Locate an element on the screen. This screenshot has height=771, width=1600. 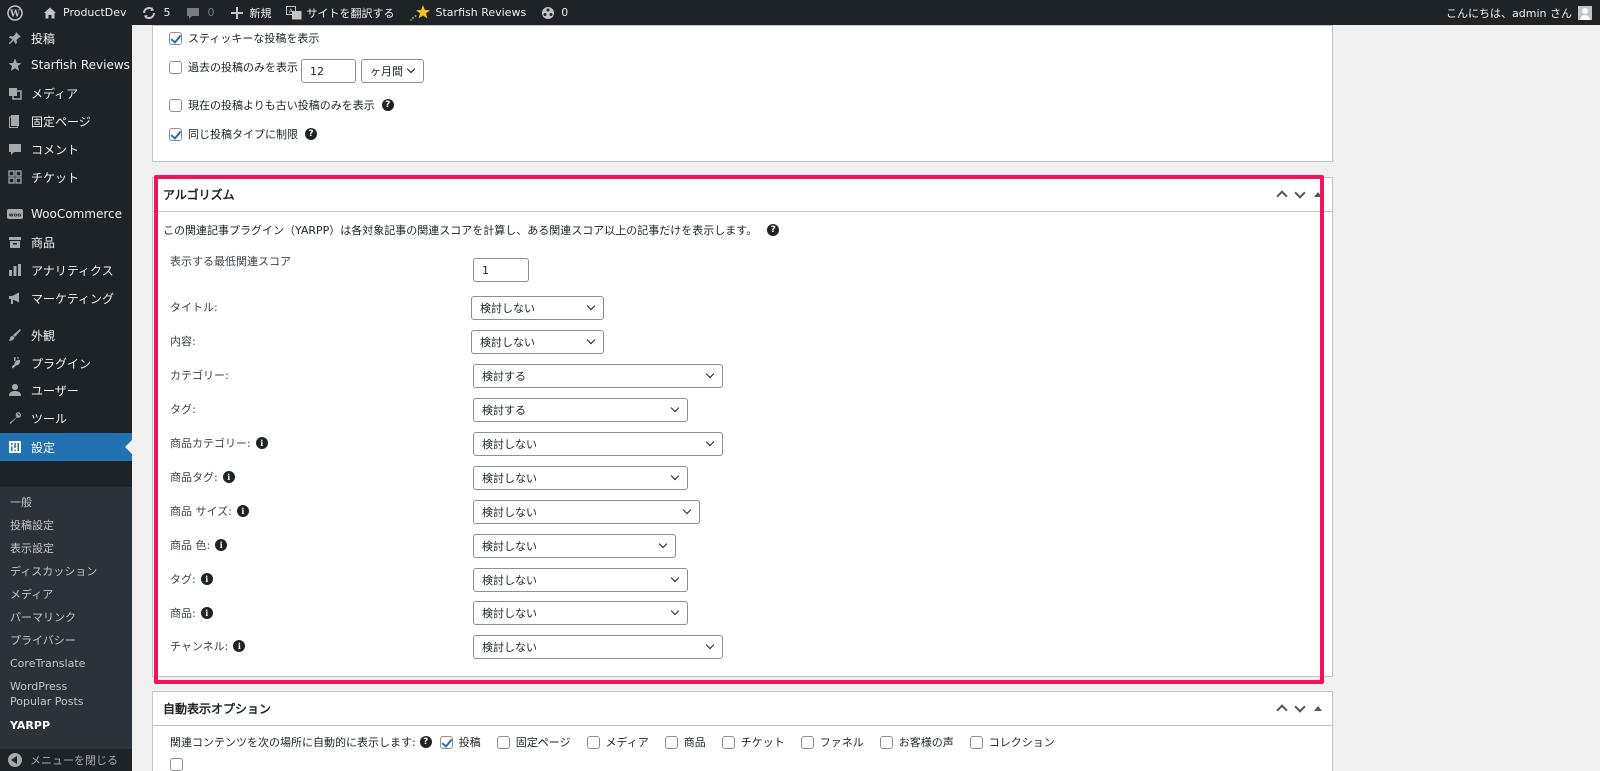
auto-display-controls is located at coordinates (1299, 708).